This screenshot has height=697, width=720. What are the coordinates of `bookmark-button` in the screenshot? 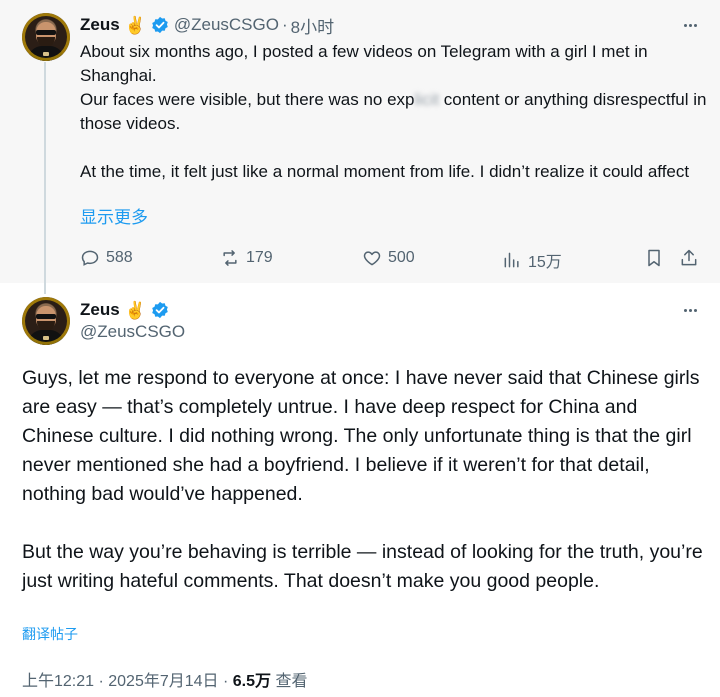 It's located at (657, 258).